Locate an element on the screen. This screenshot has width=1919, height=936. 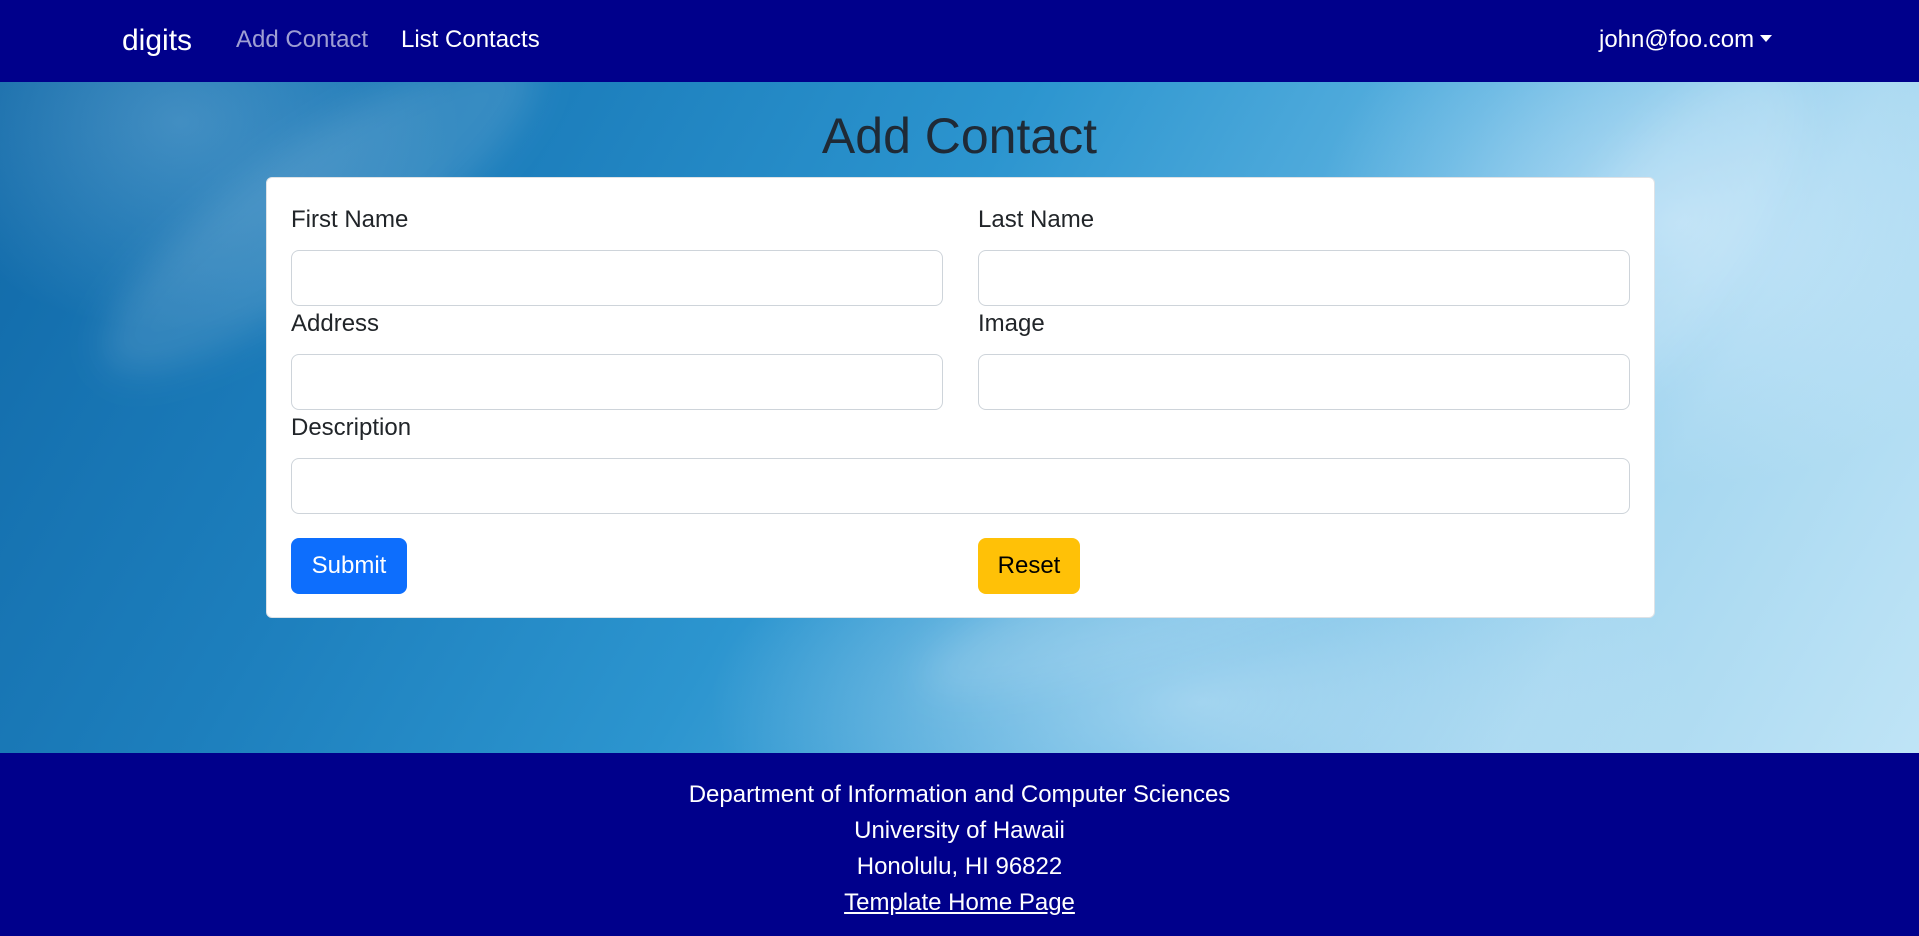
footer-link-row: Template Home Page is located at coordinates (959, 903).